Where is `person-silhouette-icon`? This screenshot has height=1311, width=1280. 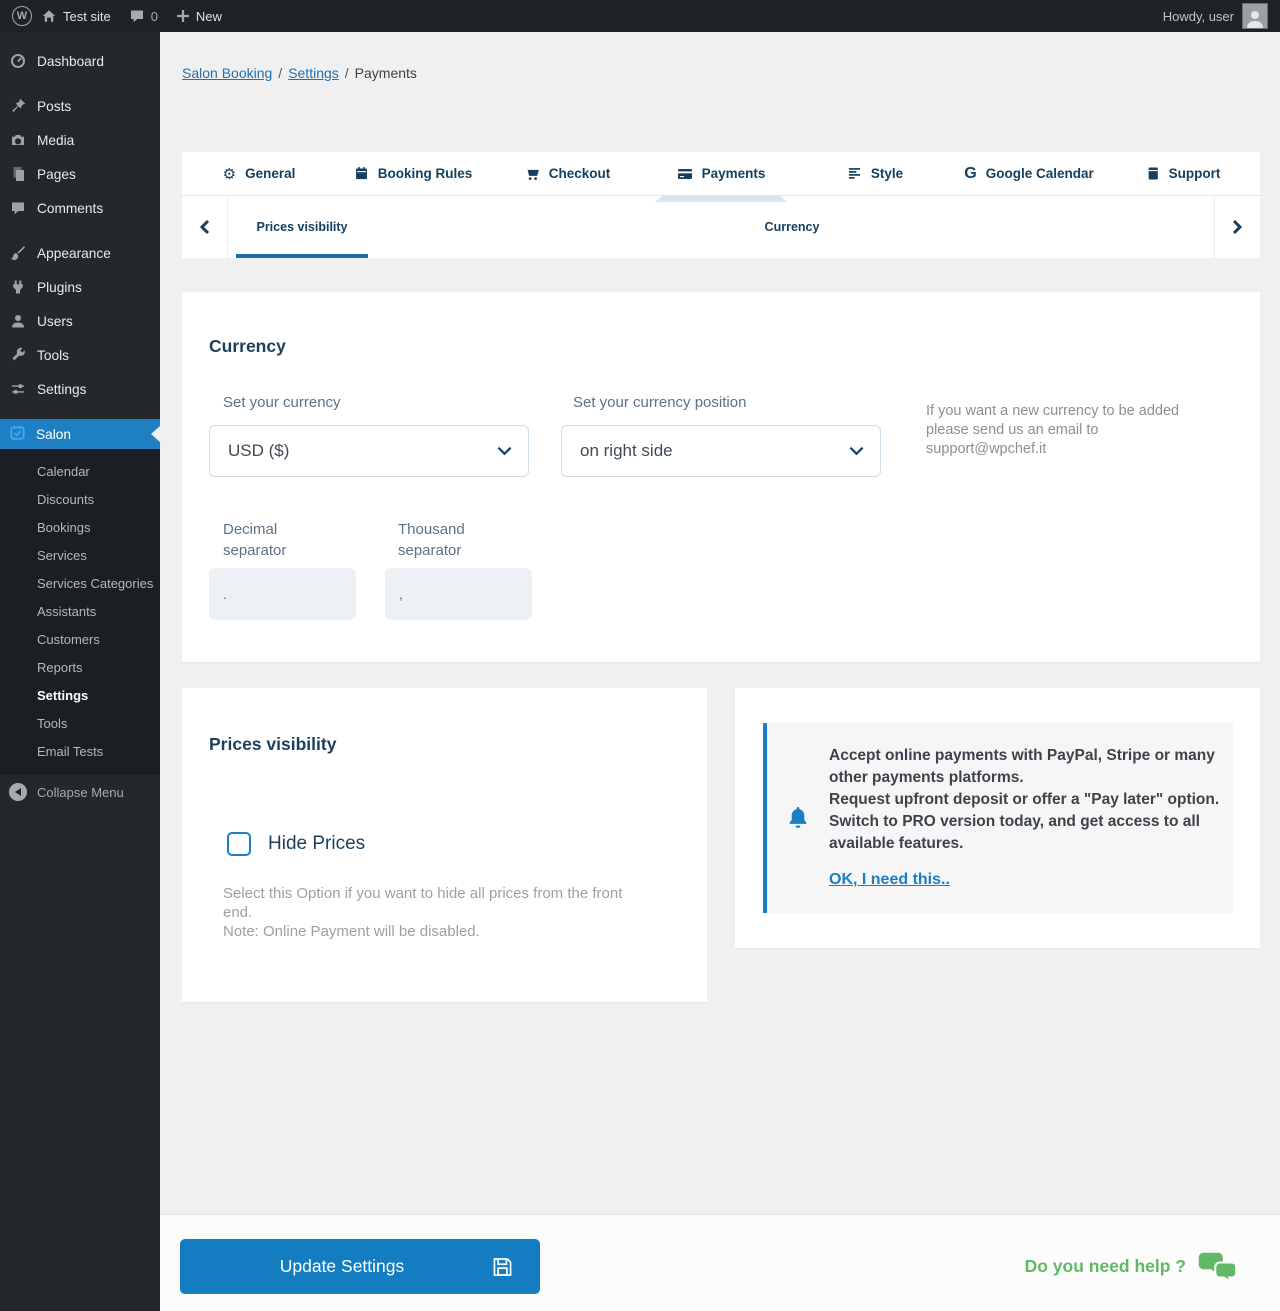
person-silhouette-icon is located at coordinates (1255, 19).